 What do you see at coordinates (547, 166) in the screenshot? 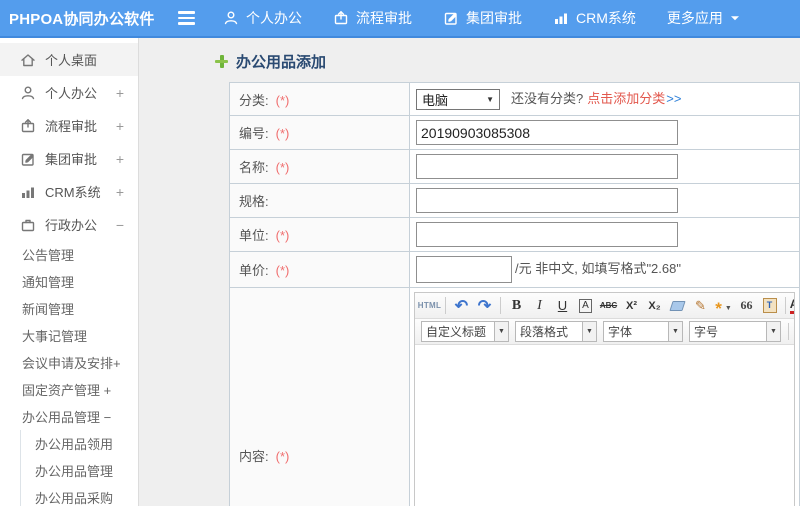
I see `name-input` at bounding box center [547, 166].